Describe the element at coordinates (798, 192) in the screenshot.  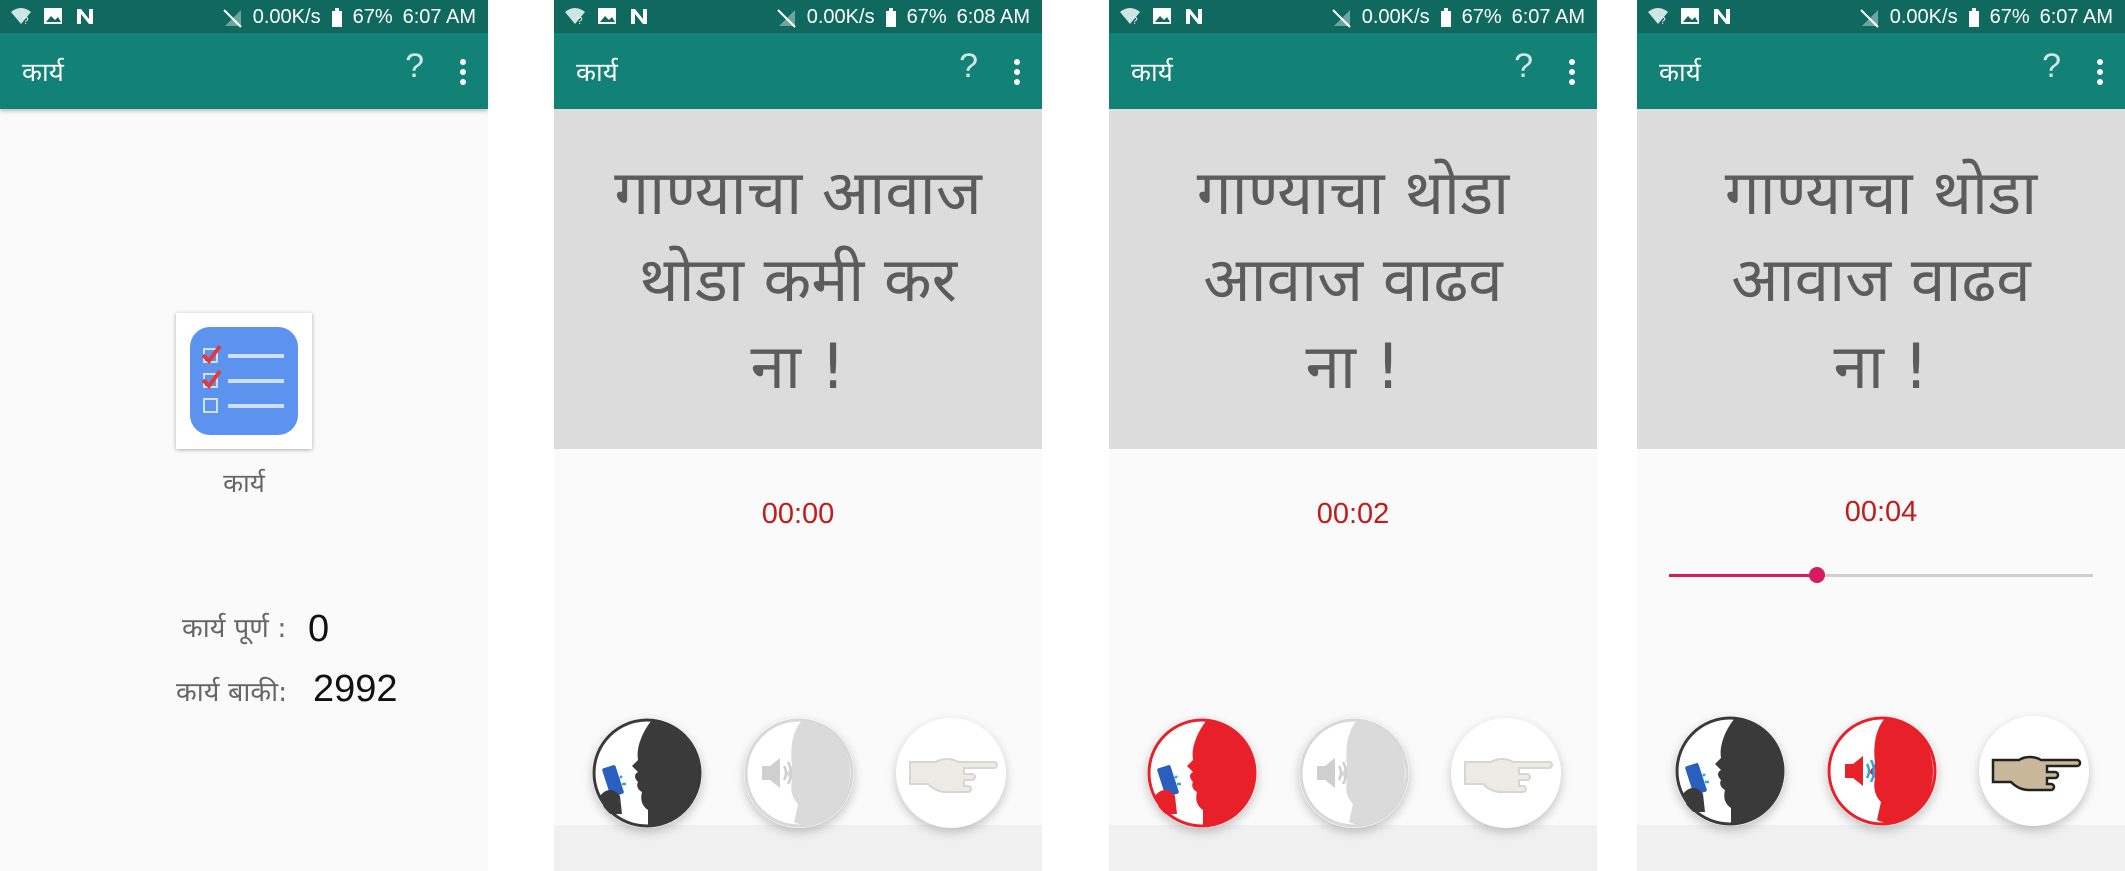
I see `prompt-line: गाण्याचा आवाज` at that location.